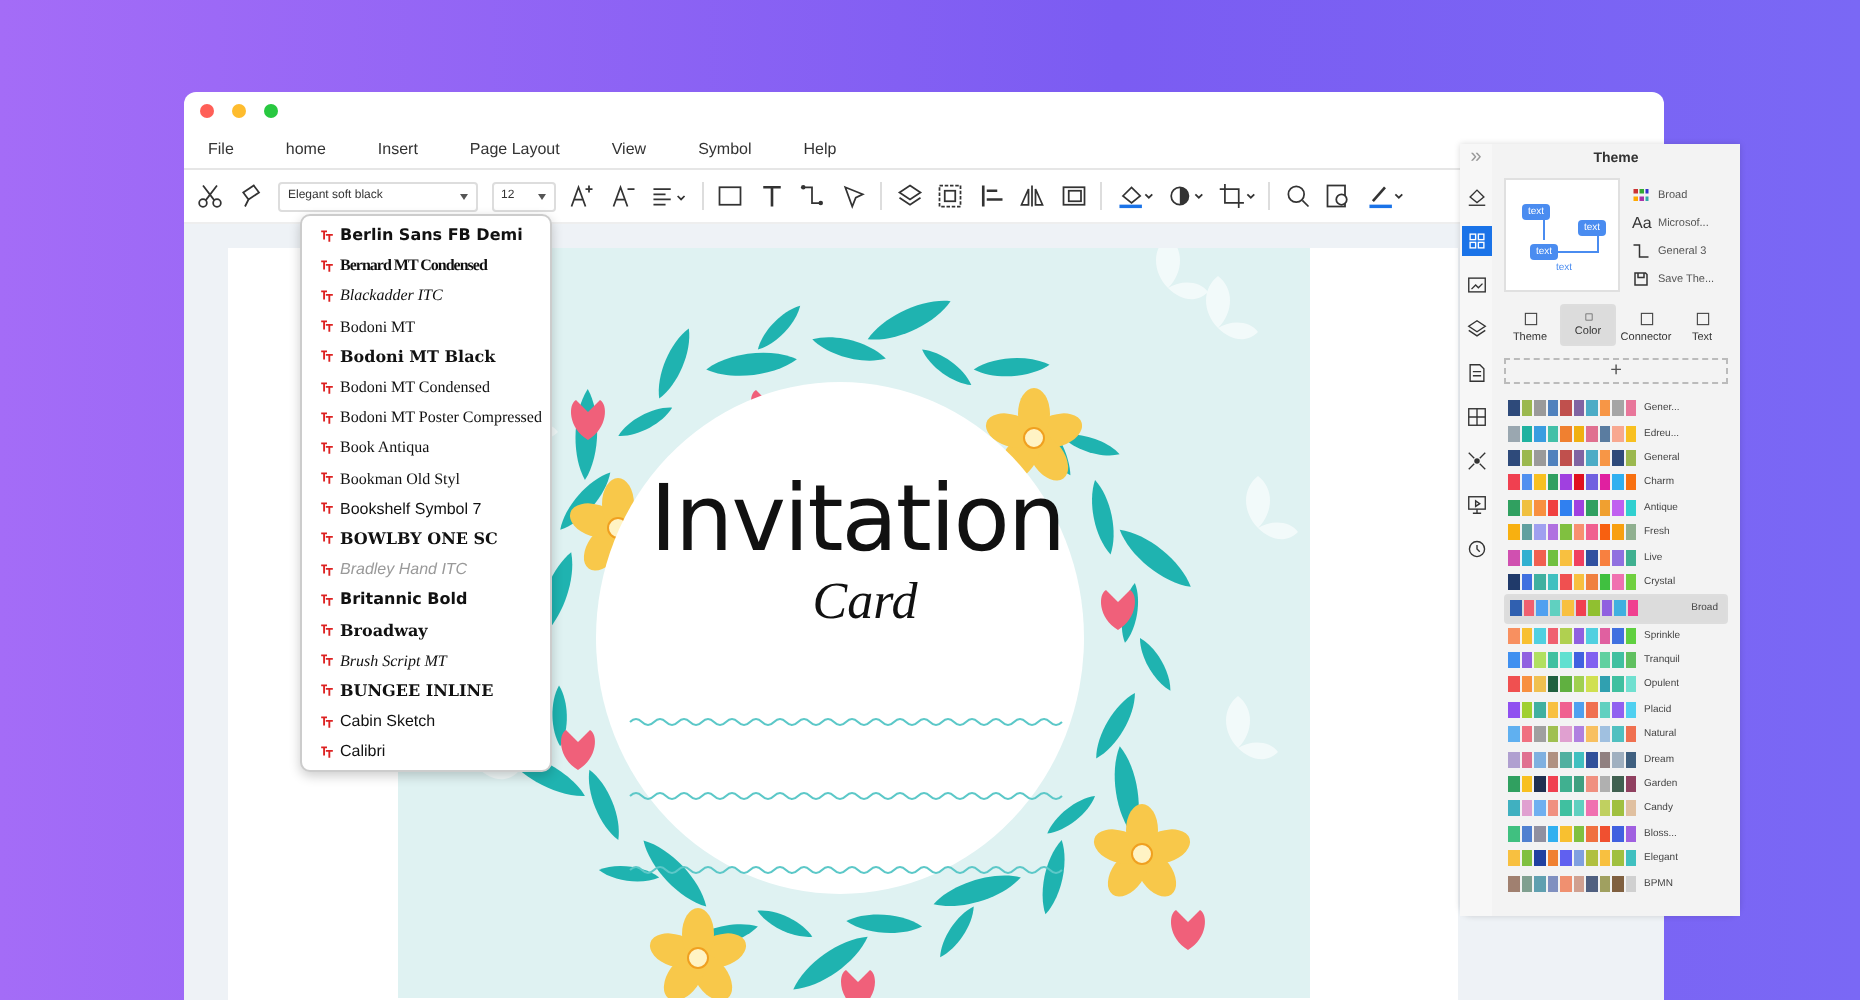 The width and height of the screenshot is (1860, 1000). I want to click on theme-grid-icon, so click(1476, 241).